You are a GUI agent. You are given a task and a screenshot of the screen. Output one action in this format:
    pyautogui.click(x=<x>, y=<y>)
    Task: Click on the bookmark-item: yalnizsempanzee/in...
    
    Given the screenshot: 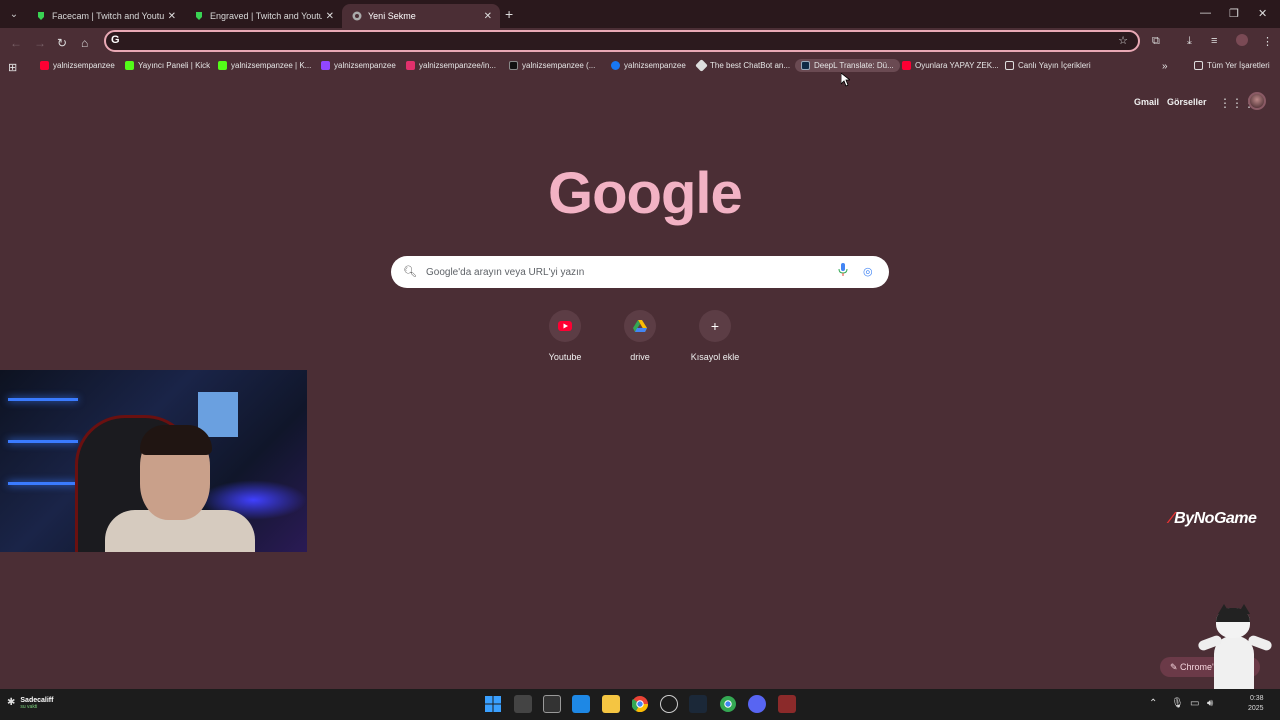 What is the action you would take?
    pyautogui.click(x=451, y=65)
    